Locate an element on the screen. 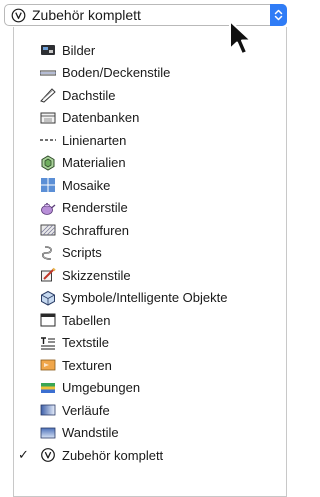  text-style-icon is located at coordinates (48, 343).